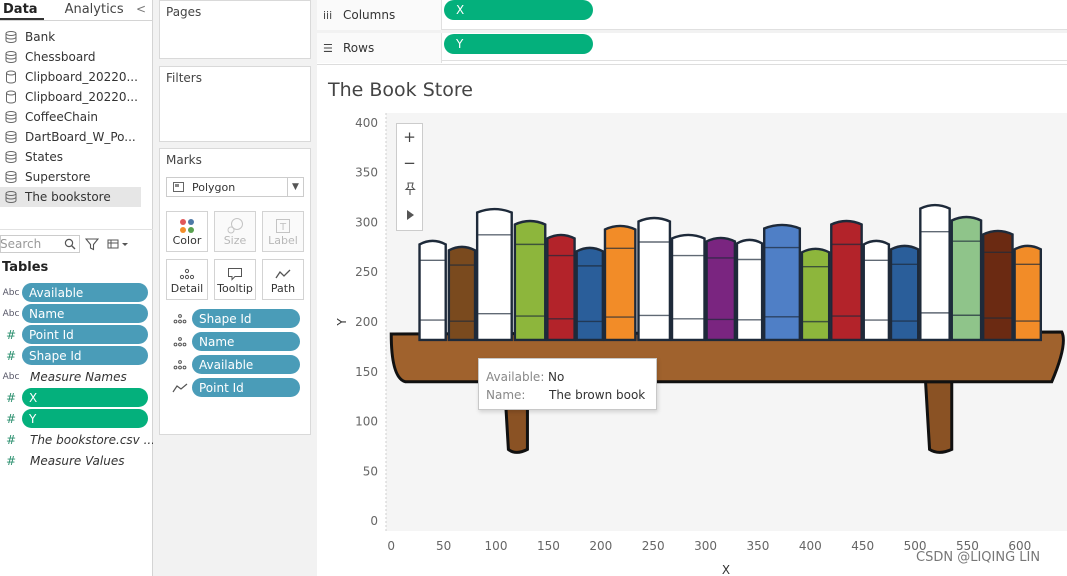  Describe the element at coordinates (366, 372) in the screenshot. I see `y-tick-label: 150` at that location.